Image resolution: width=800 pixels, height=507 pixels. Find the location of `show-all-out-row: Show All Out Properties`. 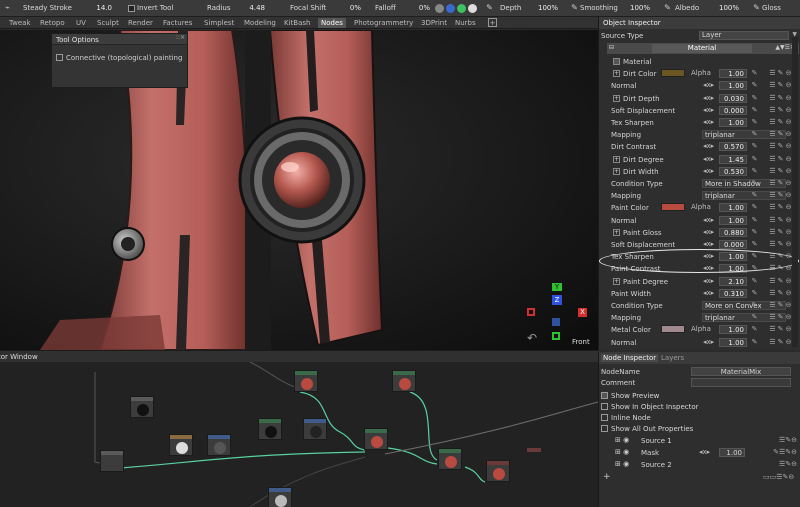

show-all-out-row: Show All Out Properties is located at coordinates (700, 428).